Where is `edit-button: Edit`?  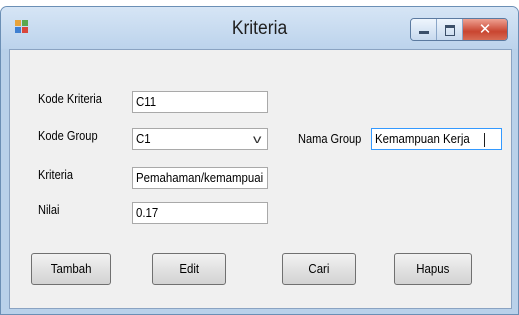 edit-button: Edit is located at coordinates (189, 269).